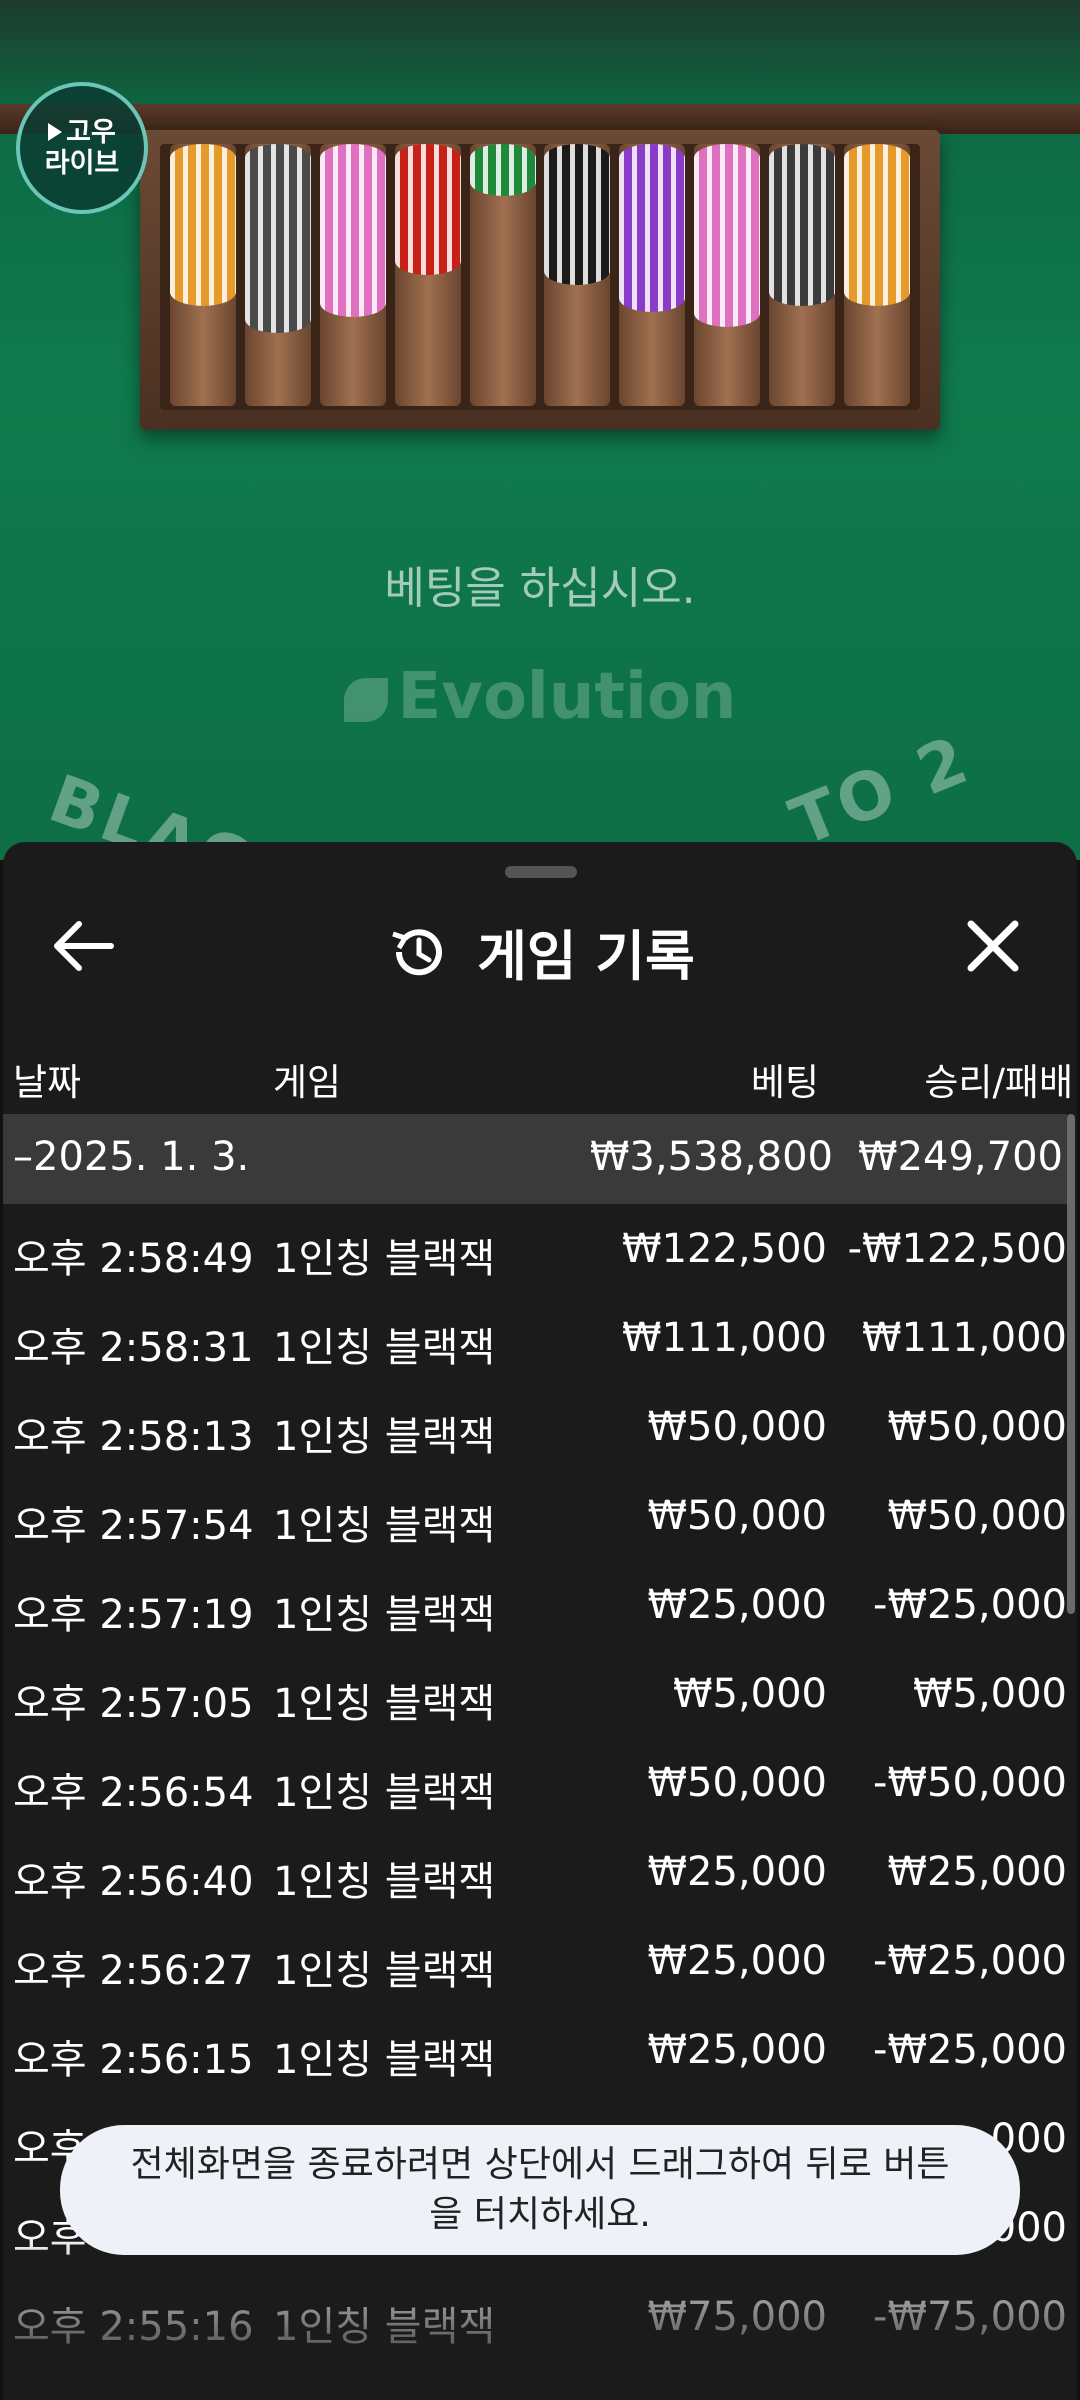 The height and width of the screenshot is (2400, 1080). I want to click on fullscreen-exit-toast: 전체화면을 종료하려면 상단에서 드래그하여 뒤로 버튼을 터치하세요., so click(540, 2190).